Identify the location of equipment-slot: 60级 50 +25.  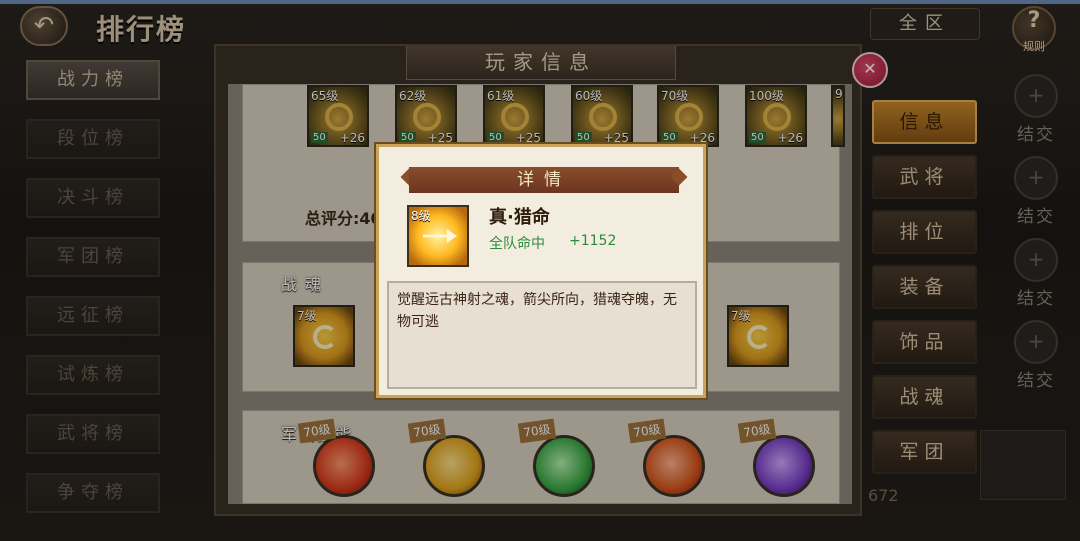
(602, 116).